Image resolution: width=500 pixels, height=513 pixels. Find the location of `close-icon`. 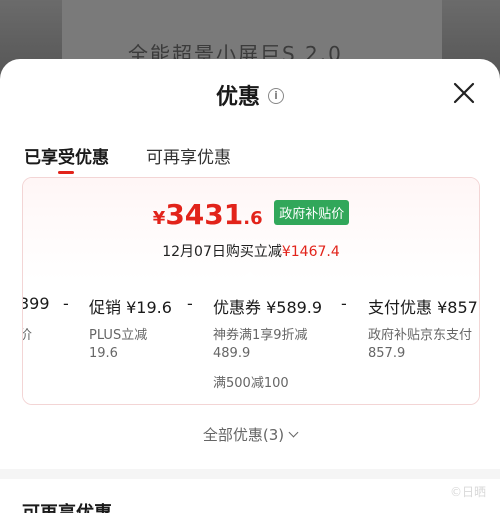

close-icon is located at coordinates (464, 93).